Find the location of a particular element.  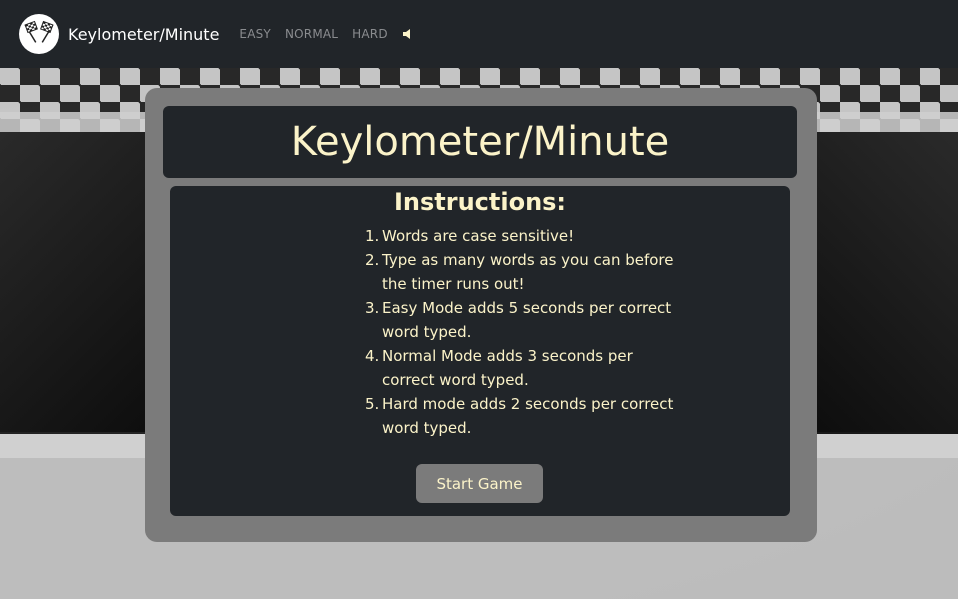

start-game-button: Start Game is located at coordinates (479, 483).